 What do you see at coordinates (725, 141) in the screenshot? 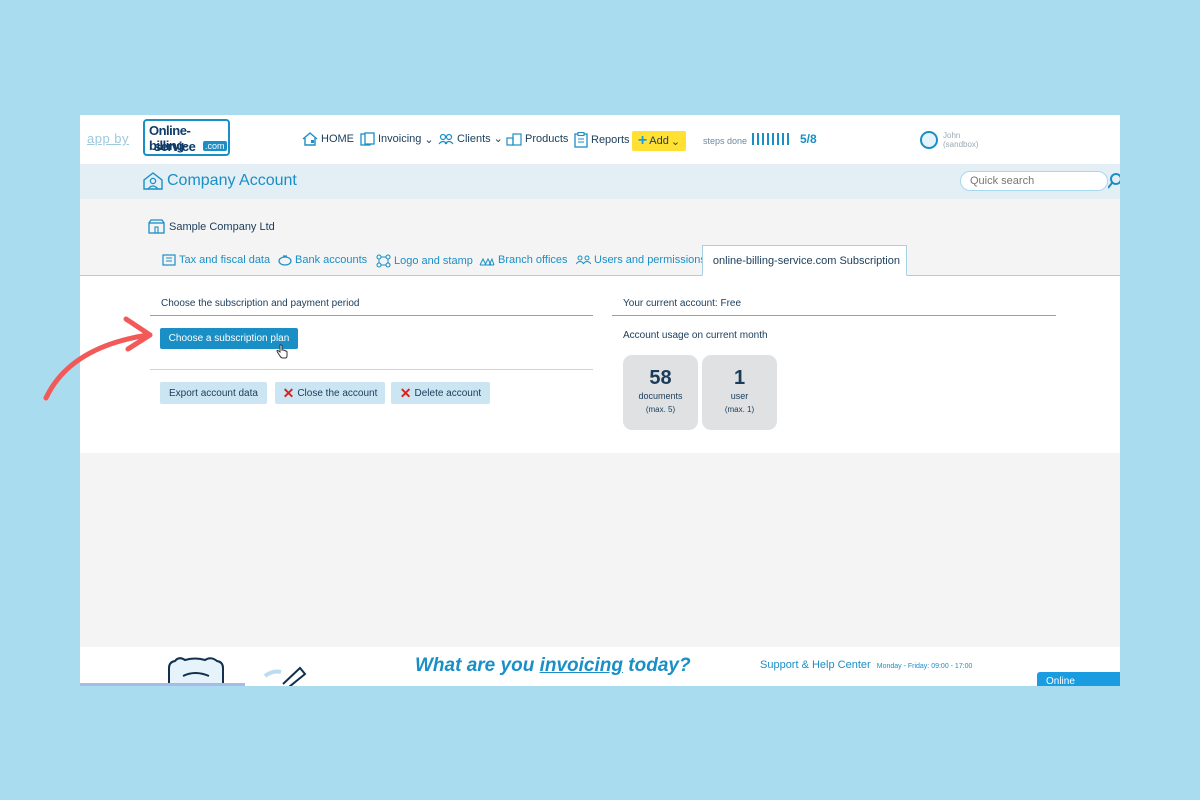
I see `steps-label: steps done` at bounding box center [725, 141].